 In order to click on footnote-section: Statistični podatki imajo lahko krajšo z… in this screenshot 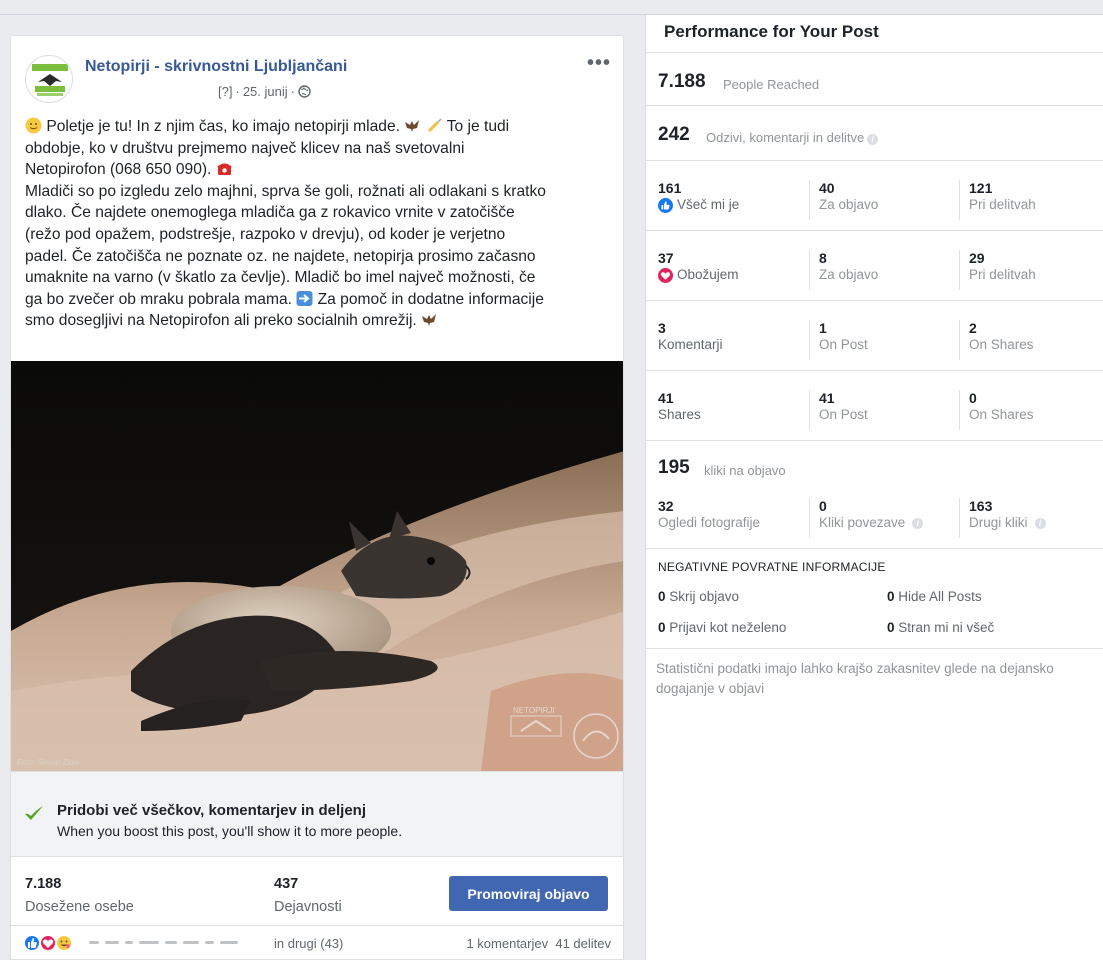, I will do `click(874, 688)`.